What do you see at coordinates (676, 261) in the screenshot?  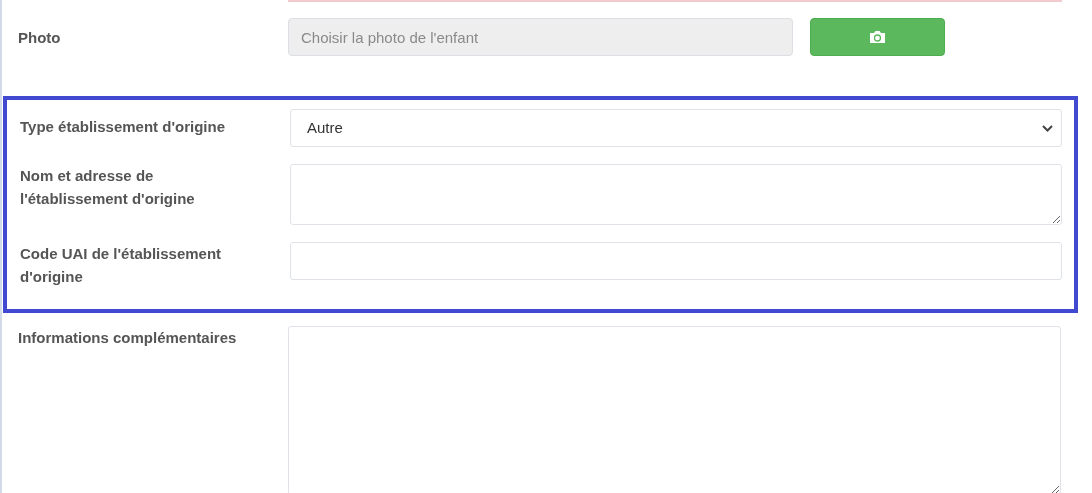 I see `text-field` at bounding box center [676, 261].